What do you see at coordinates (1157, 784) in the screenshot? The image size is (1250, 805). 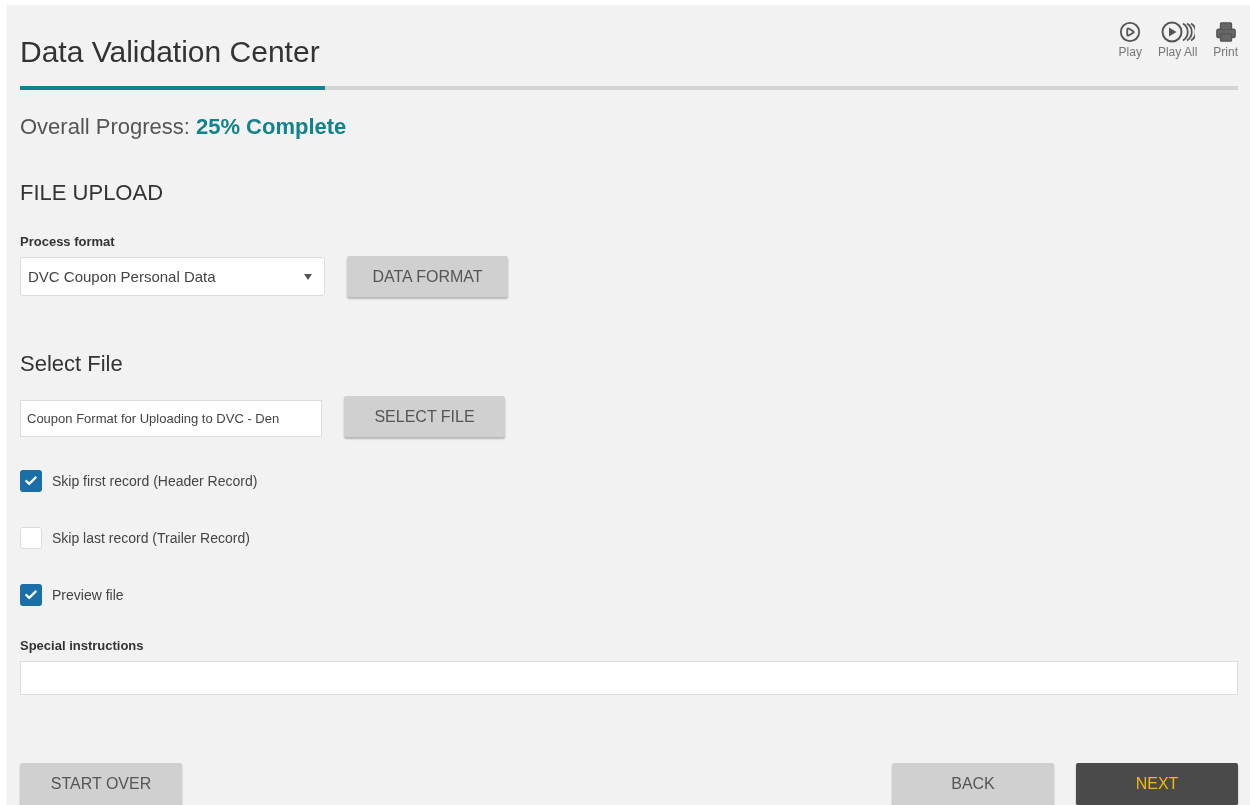 I see `next-button: NEXT` at bounding box center [1157, 784].